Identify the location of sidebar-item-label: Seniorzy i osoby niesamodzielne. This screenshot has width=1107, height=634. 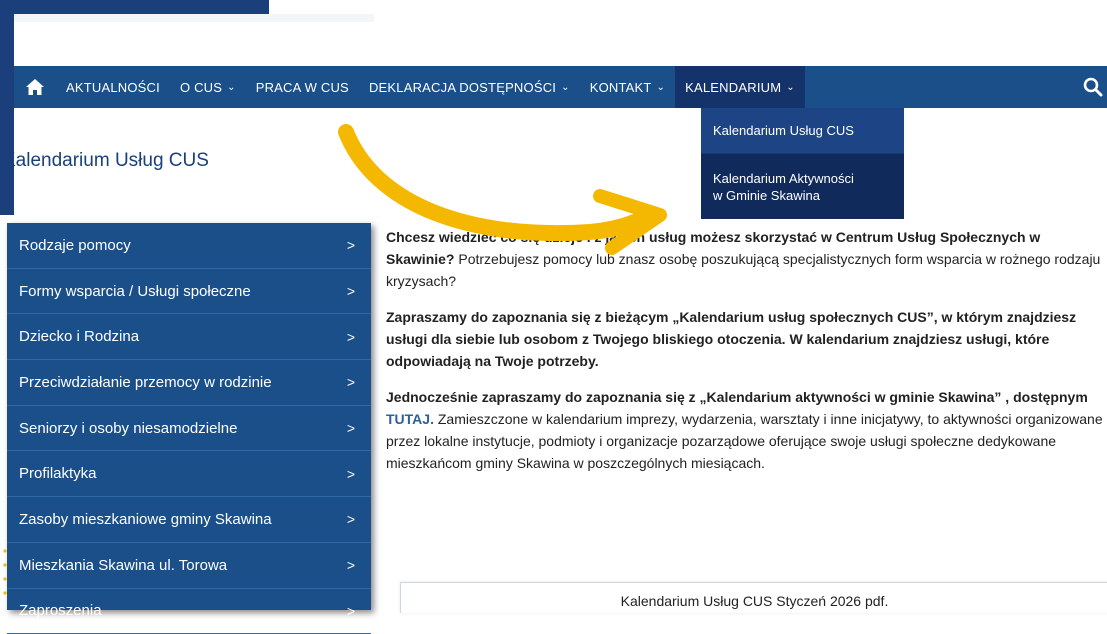
(128, 428).